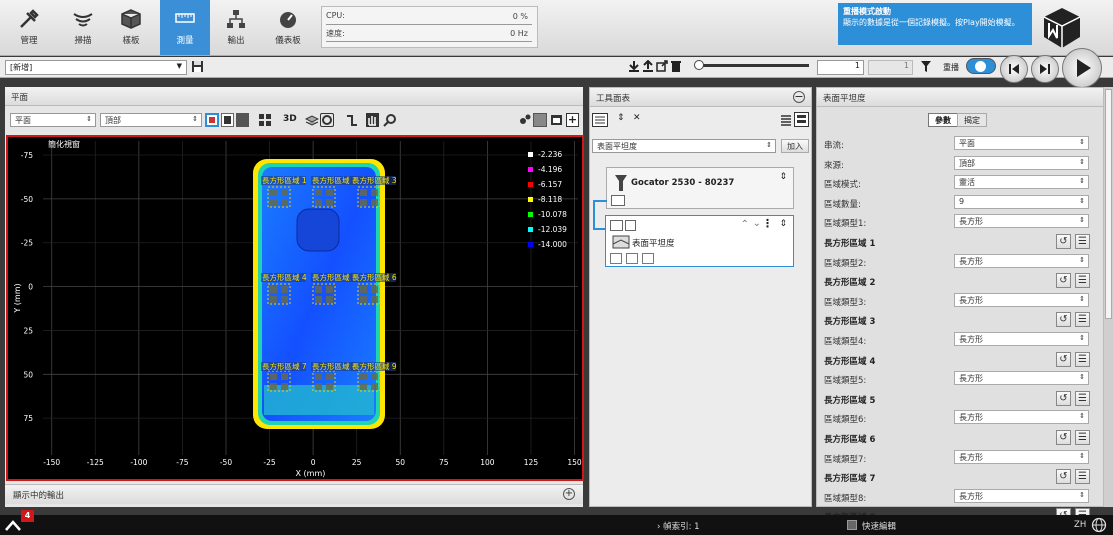 This screenshot has height=535, width=1113. Describe the element at coordinates (943, 120) in the screenshot. I see `tab-parameters: 參數` at that location.